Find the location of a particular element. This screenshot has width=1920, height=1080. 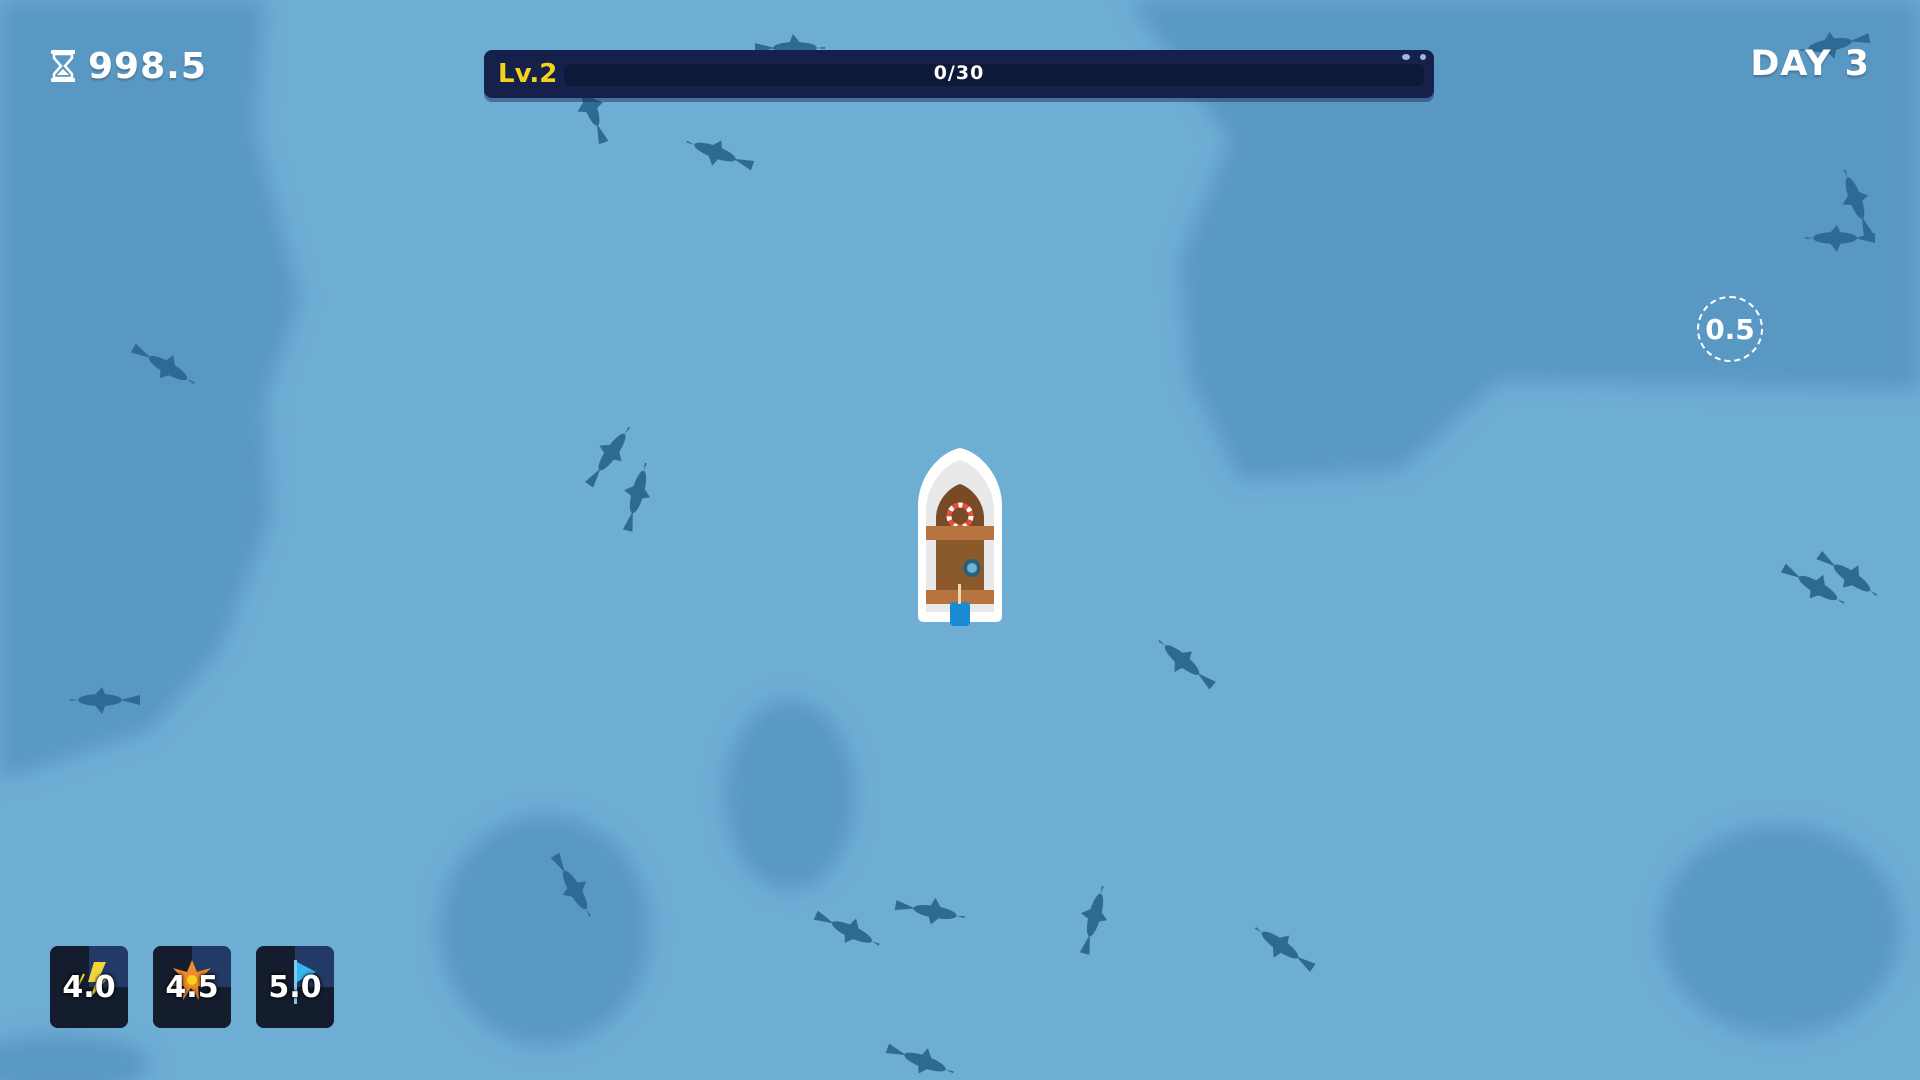

day-label: DAY 3 is located at coordinates (1810, 64).